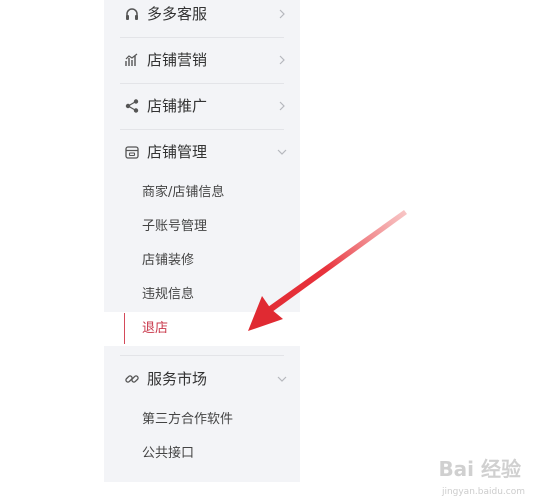  I want to click on submenu-item-label: 店铺装修, so click(168, 260).